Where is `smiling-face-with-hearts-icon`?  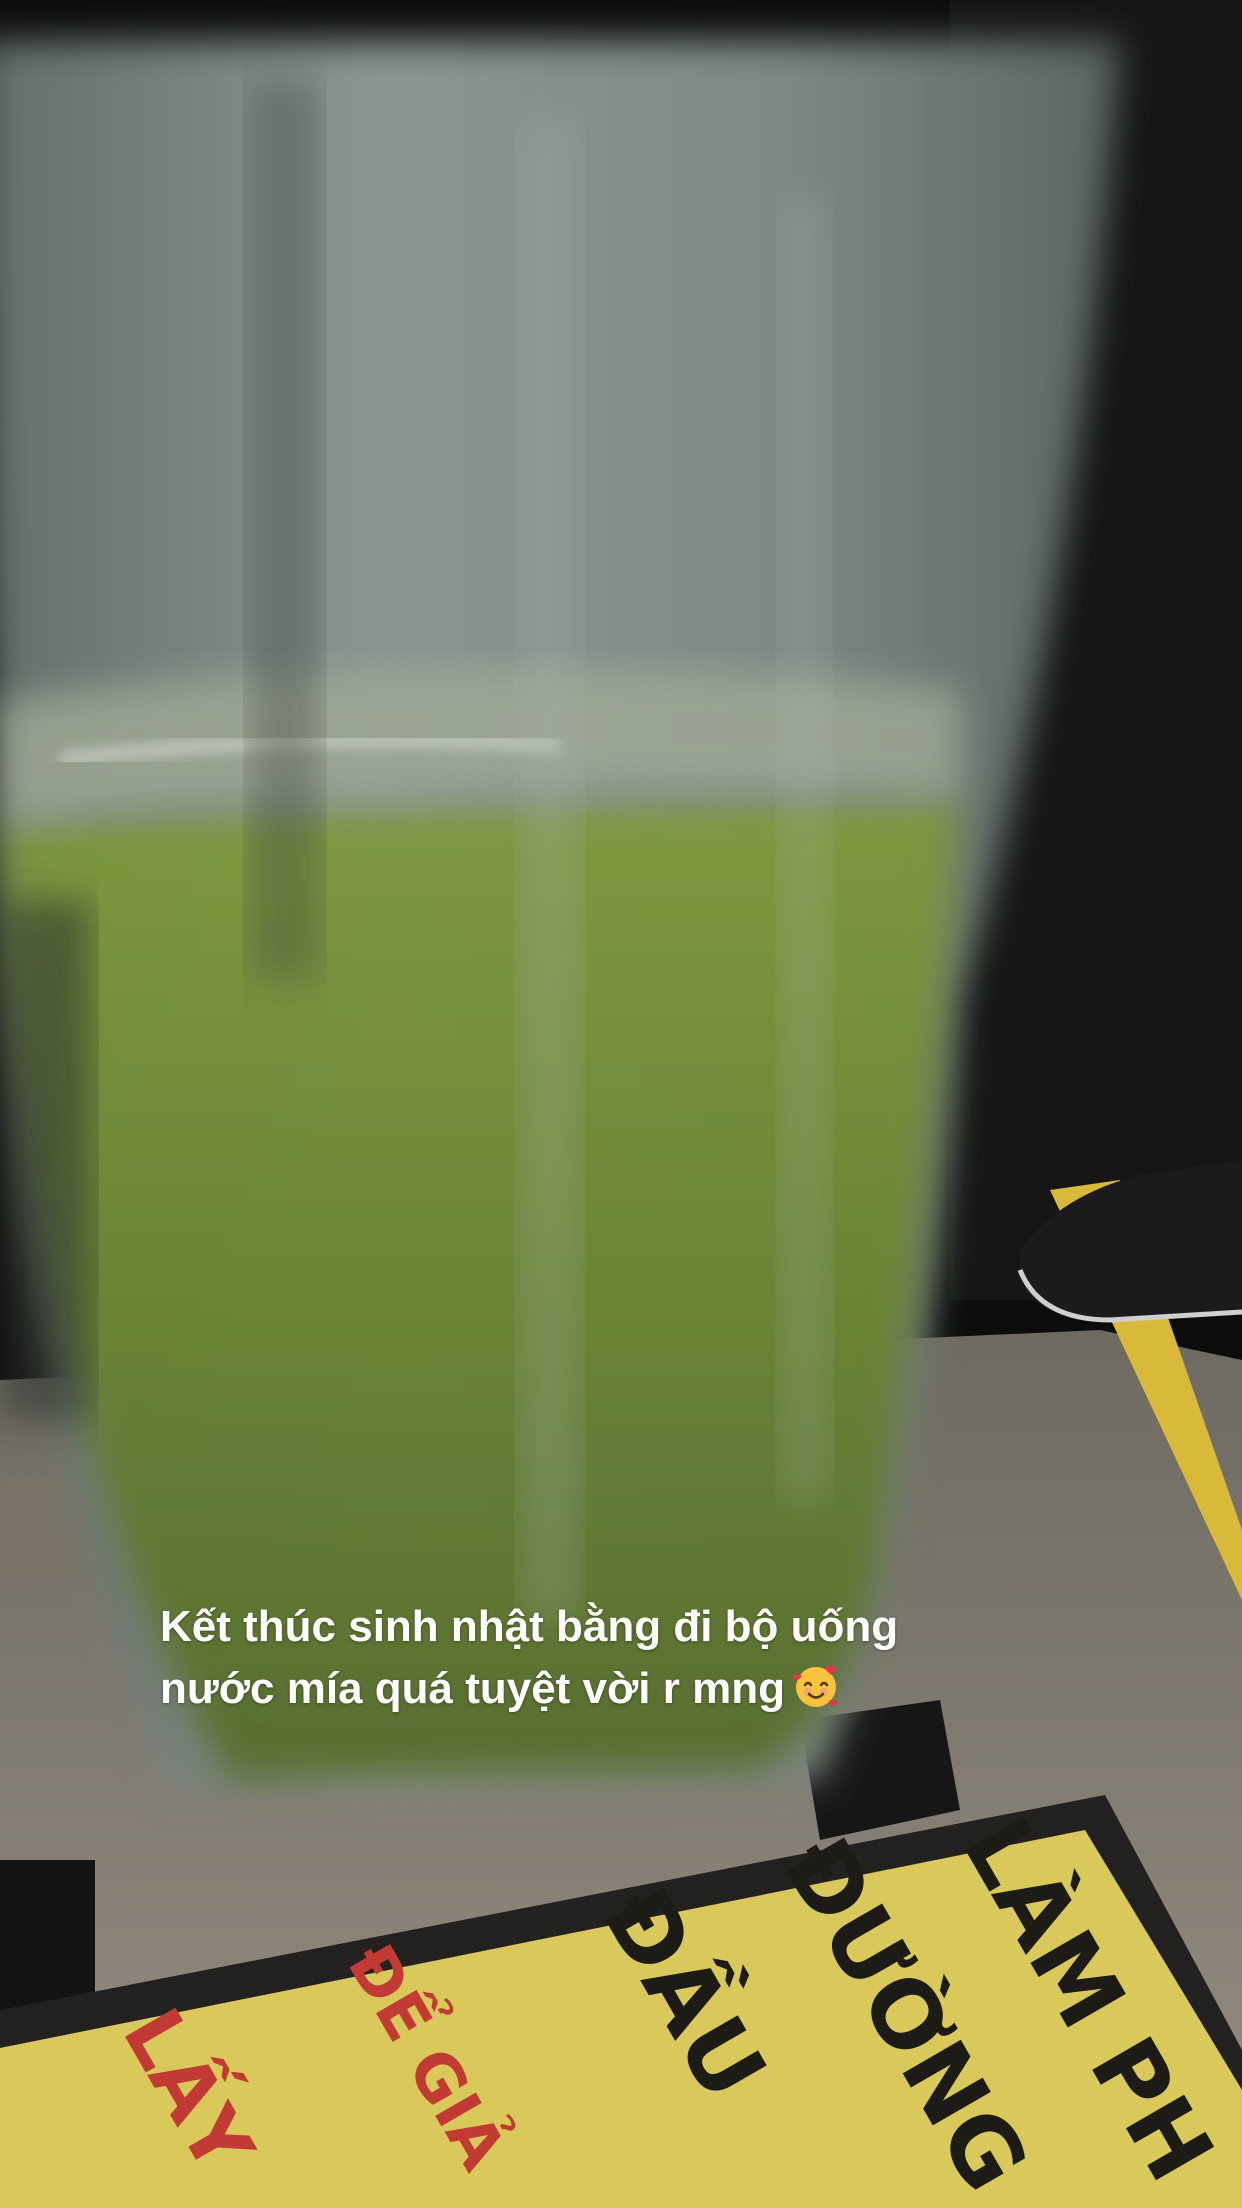 smiling-face-with-hearts-icon is located at coordinates (815, 1686).